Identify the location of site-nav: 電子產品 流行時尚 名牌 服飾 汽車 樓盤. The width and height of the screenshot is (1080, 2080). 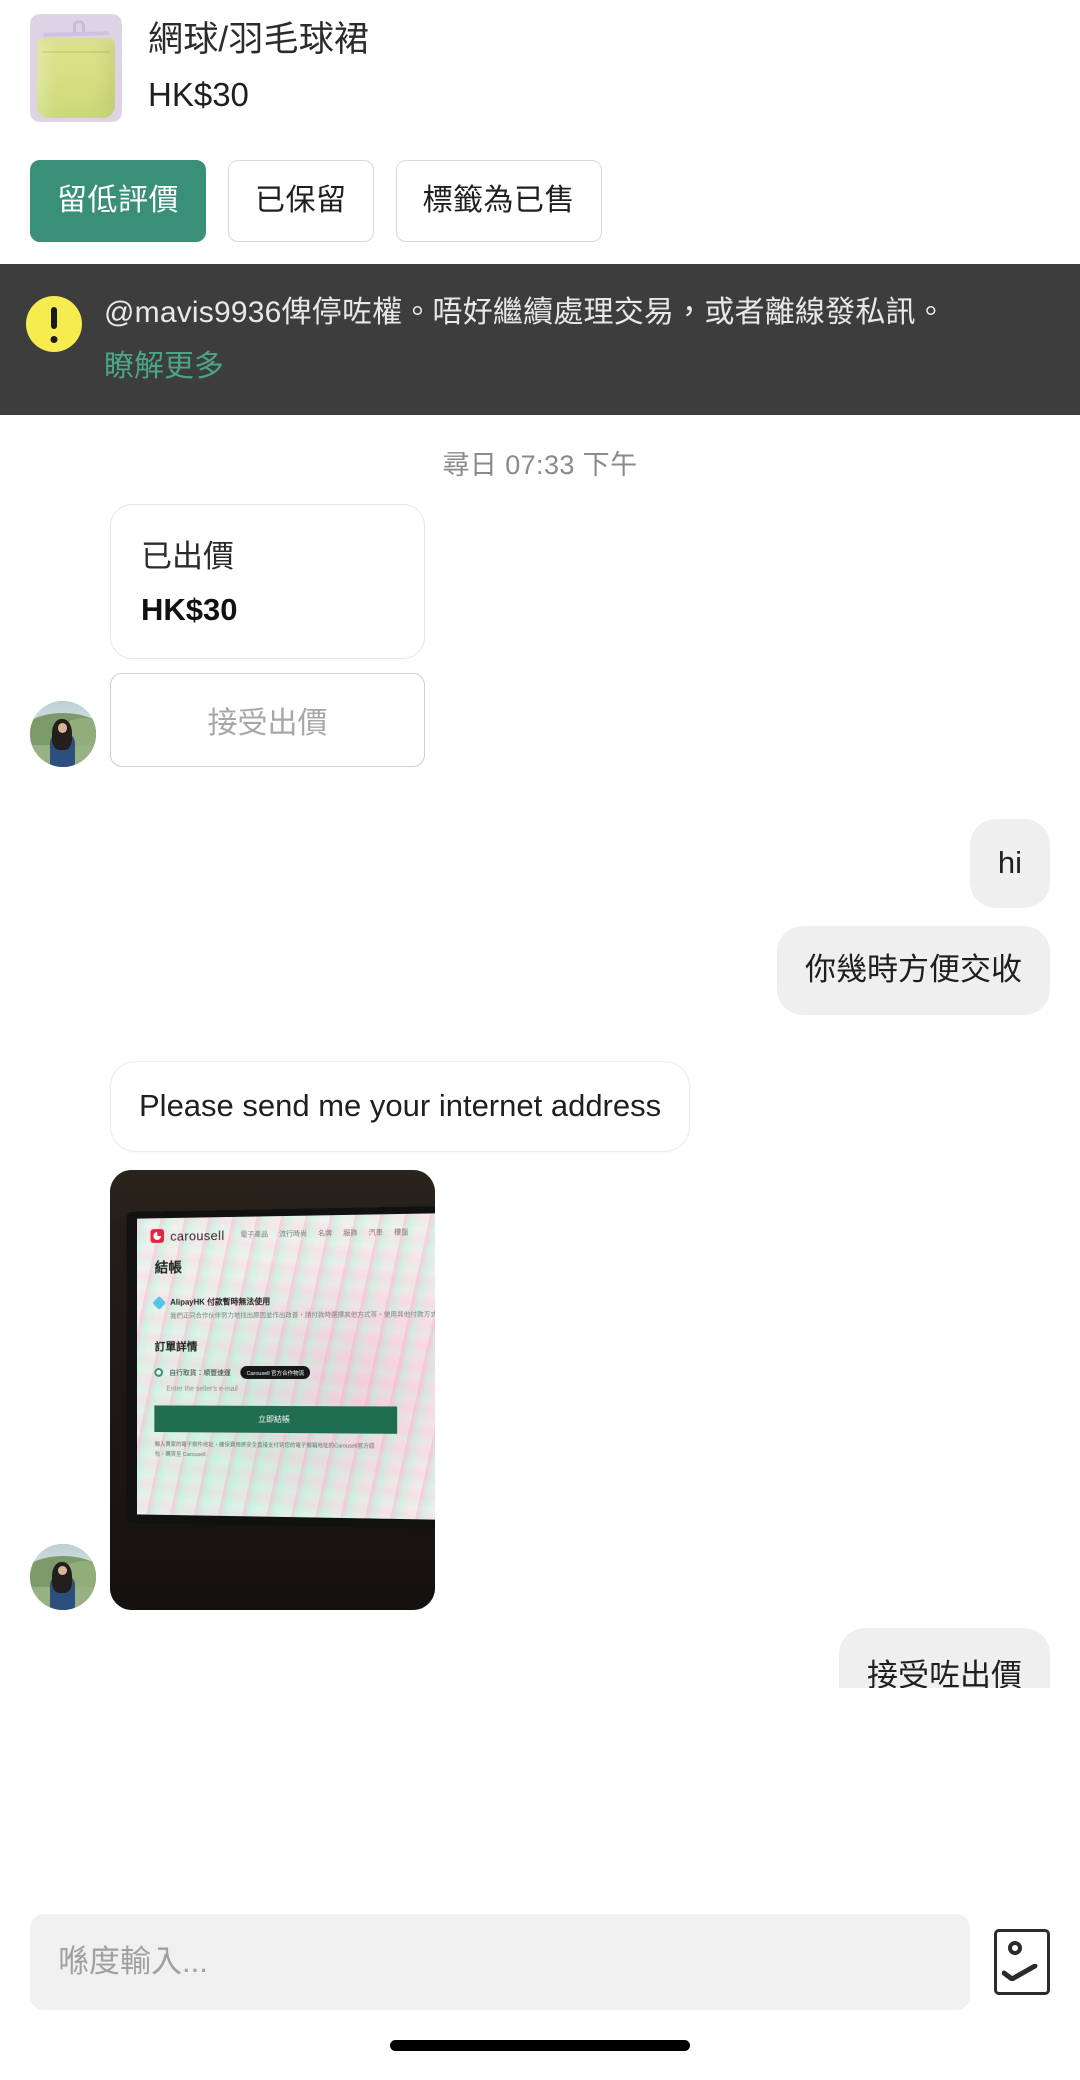
(324, 1234).